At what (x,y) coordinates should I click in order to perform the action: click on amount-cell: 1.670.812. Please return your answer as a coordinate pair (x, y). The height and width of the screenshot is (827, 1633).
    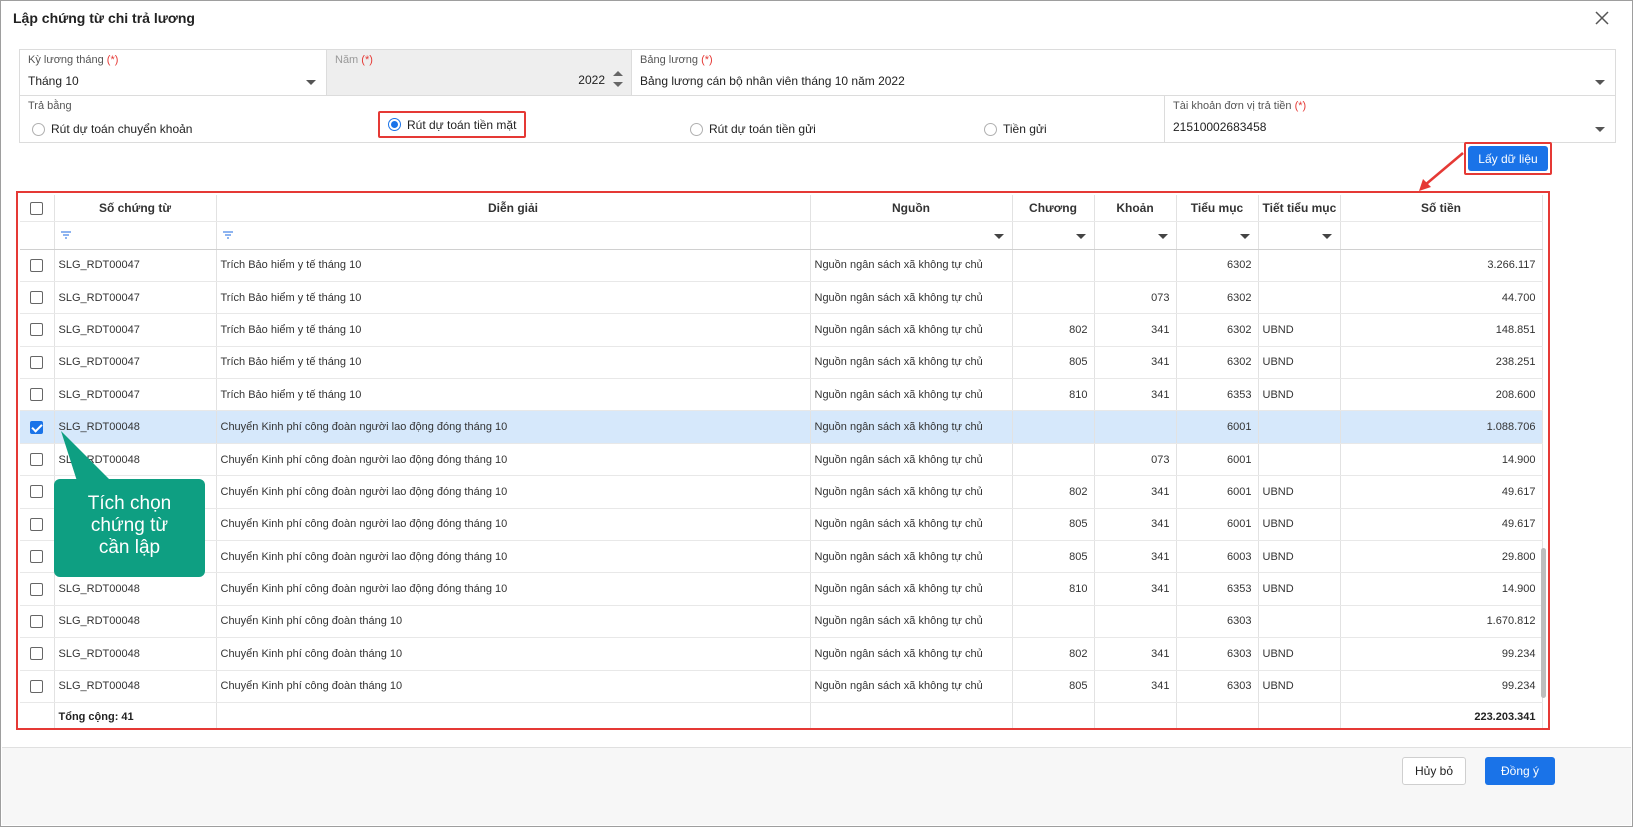
    Looking at the image, I should click on (1441, 622).